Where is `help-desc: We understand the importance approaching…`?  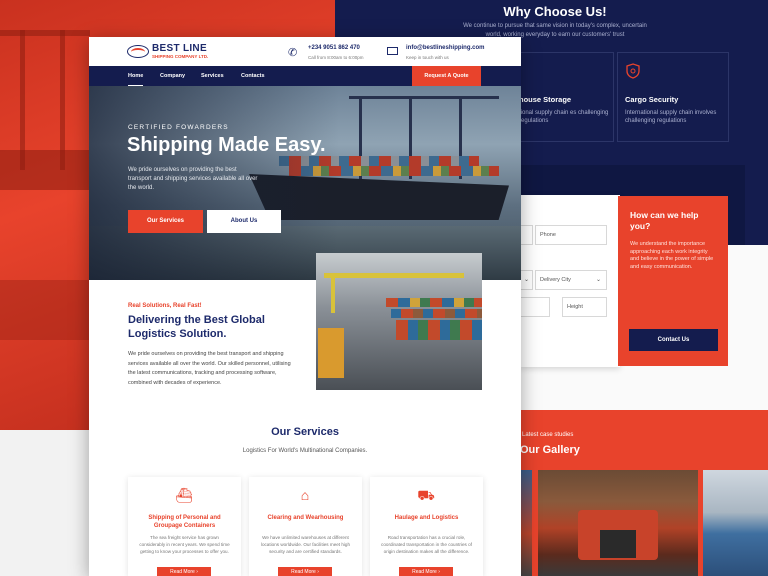 help-desc: We understand the importance approaching… is located at coordinates (672, 255).